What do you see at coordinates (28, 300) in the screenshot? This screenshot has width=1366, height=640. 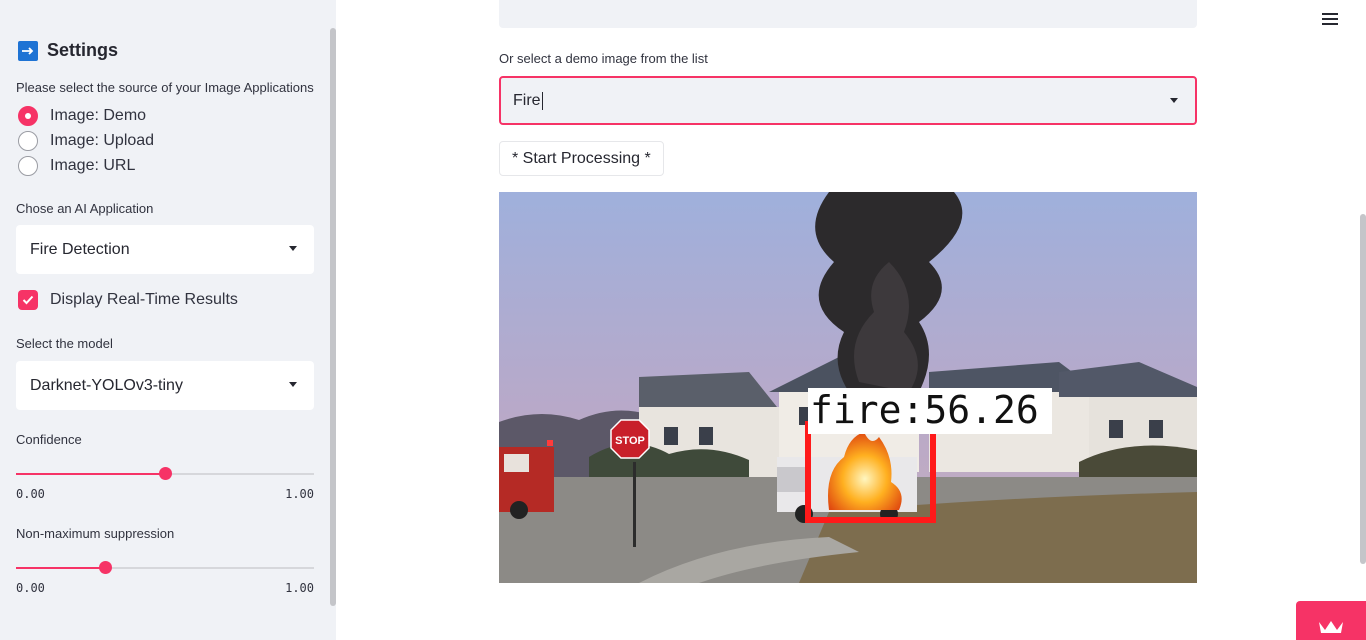 I see `checkbox-checked-icon` at bounding box center [28, 300].